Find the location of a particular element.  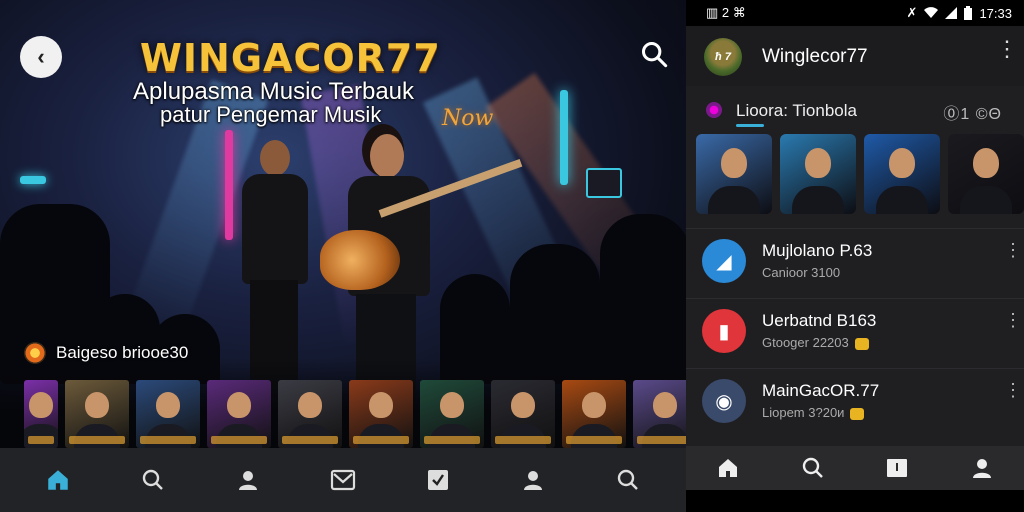

list-item-title: MainGacOR.77 is located at coordinates (821, 390).